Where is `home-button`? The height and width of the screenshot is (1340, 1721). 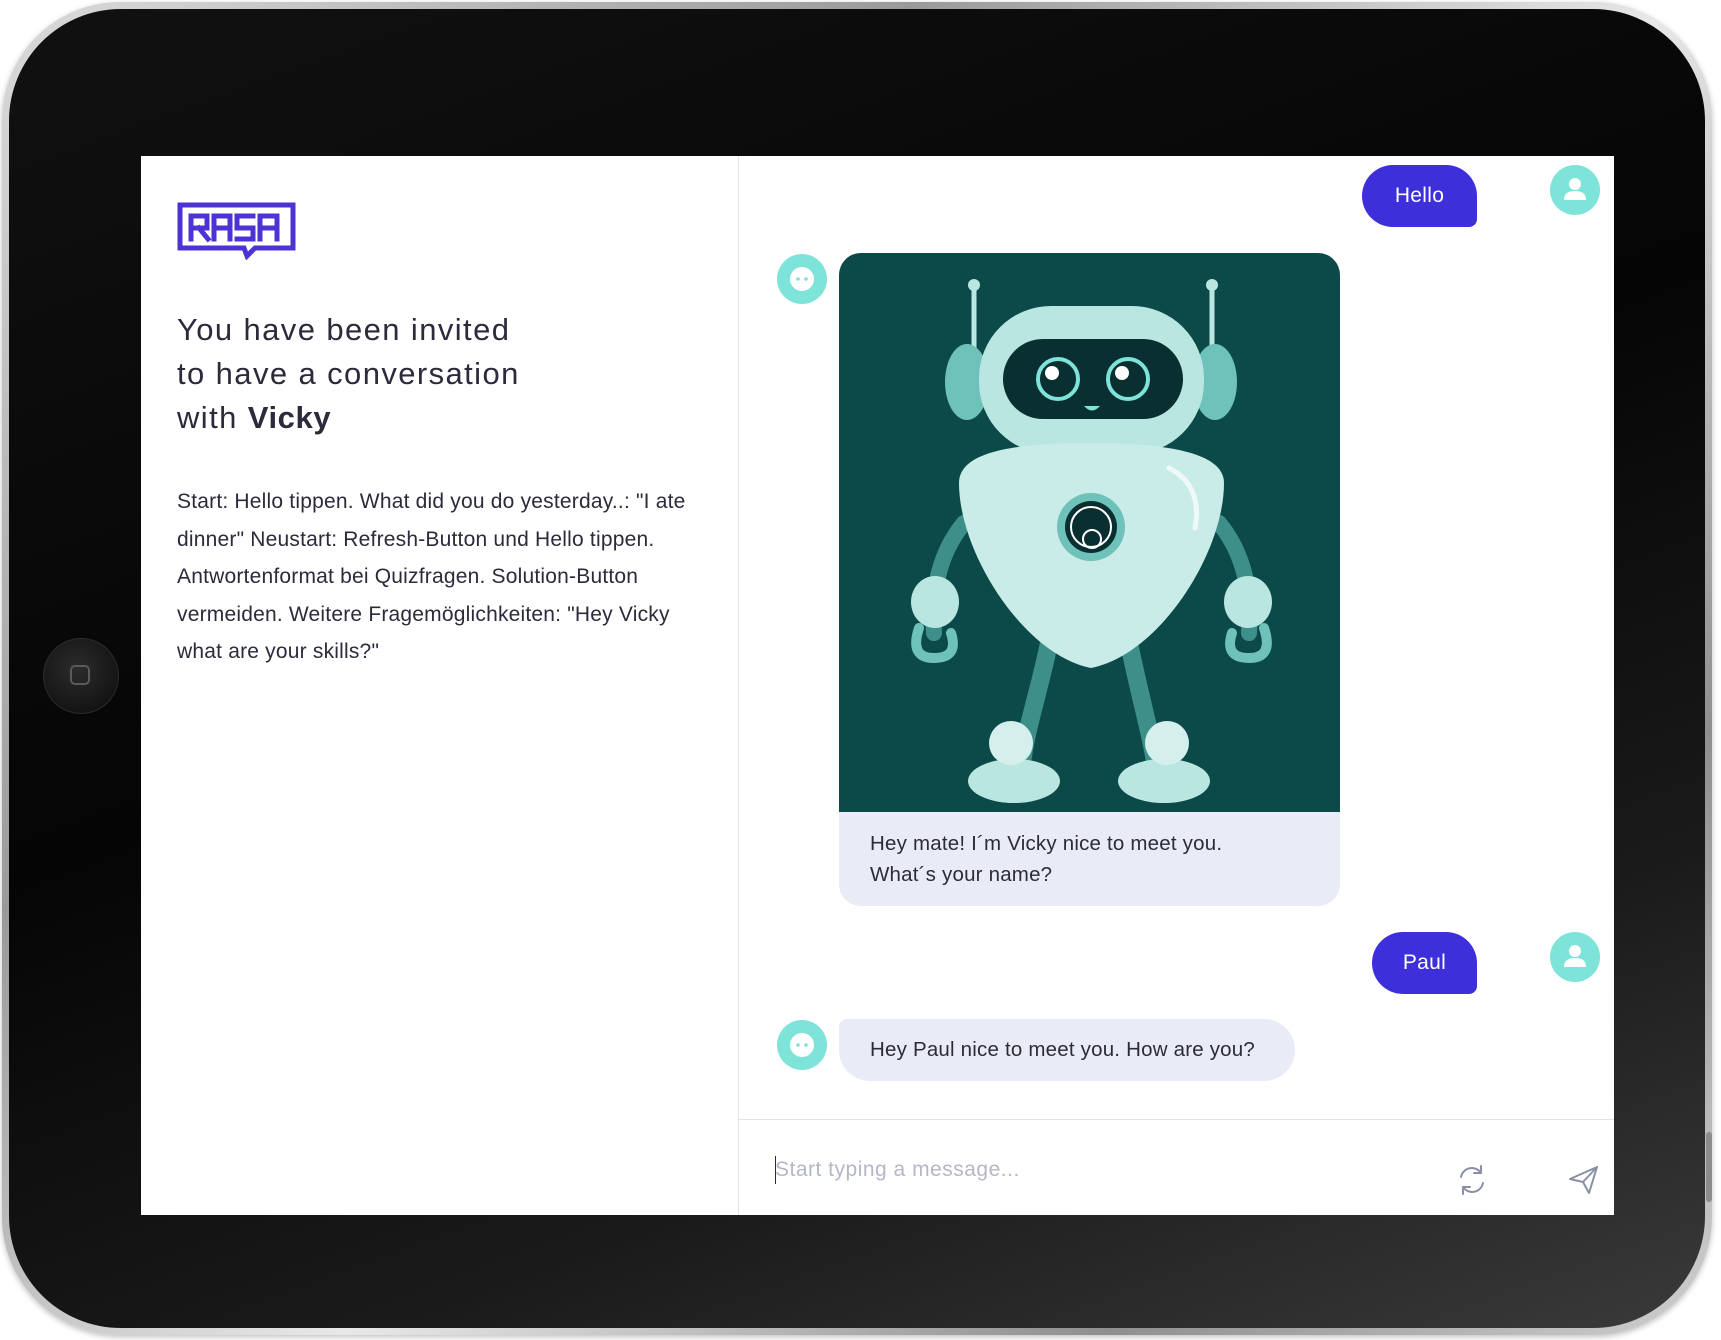 home-button is located at coordinates (81, 676).